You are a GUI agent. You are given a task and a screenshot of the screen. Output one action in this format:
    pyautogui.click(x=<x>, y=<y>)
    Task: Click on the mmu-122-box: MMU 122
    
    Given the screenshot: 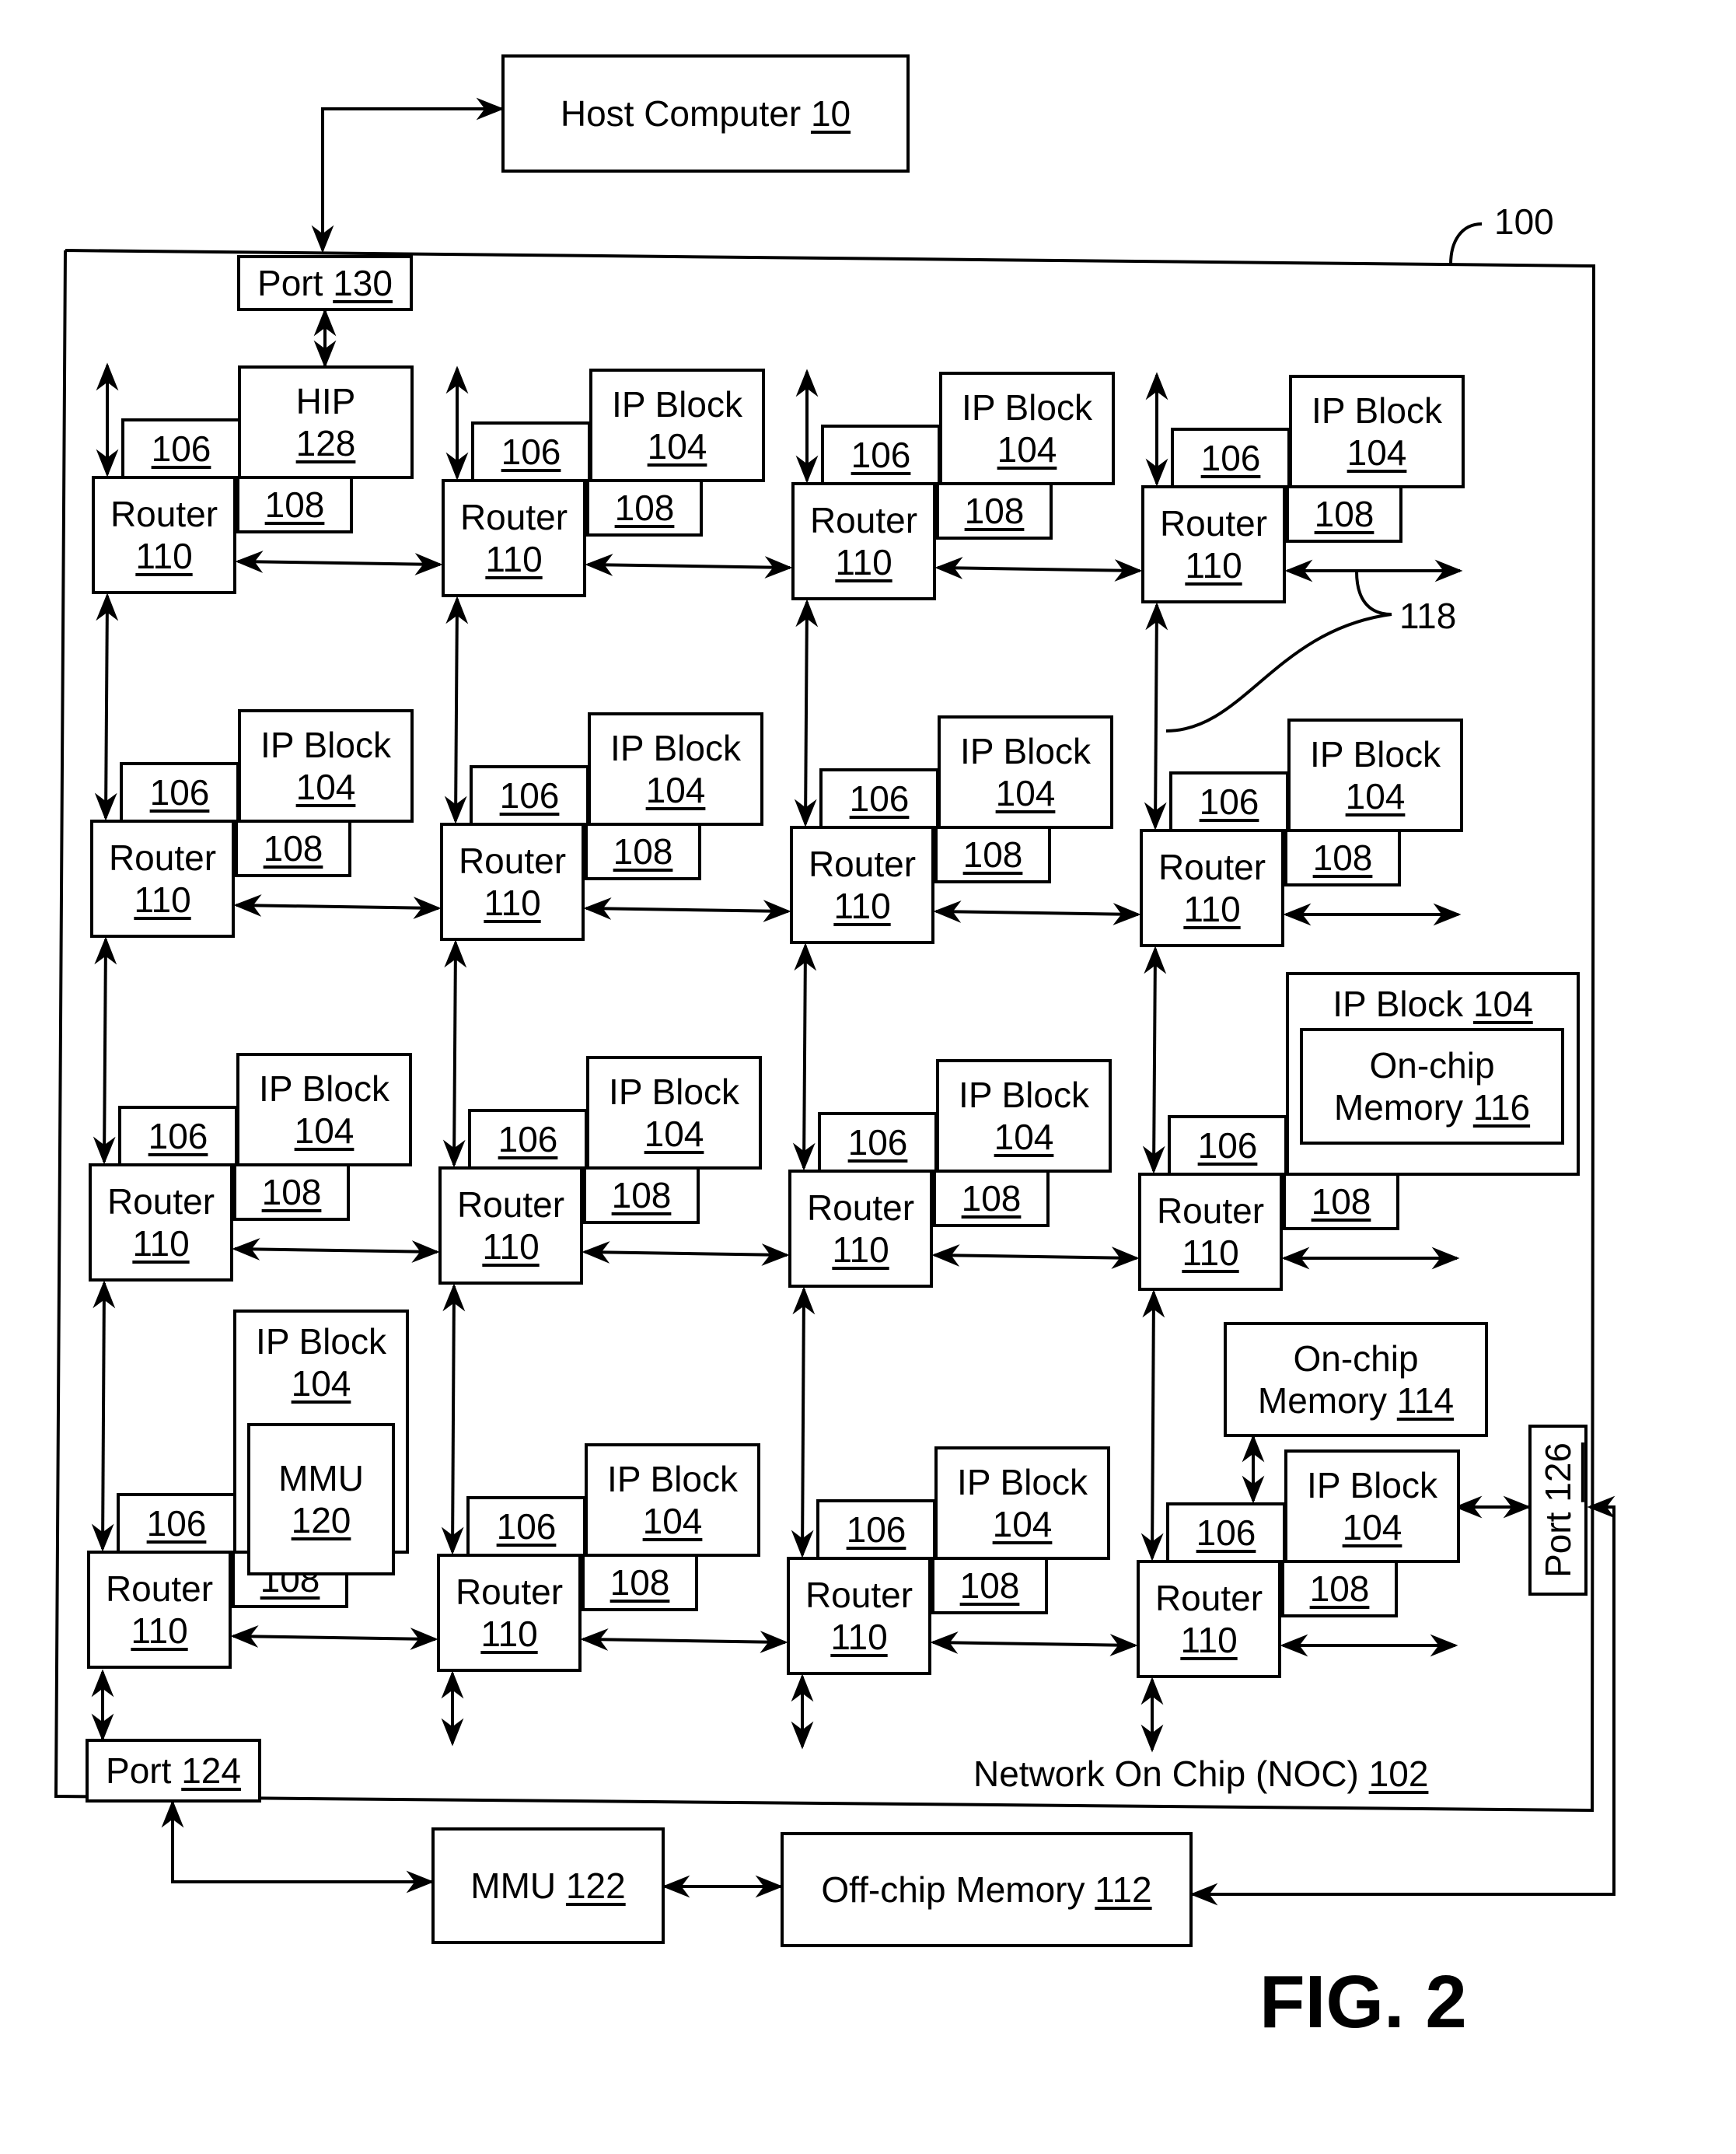 What is the action you would take?
    pyautogui.click(x=548, y=1885)
    